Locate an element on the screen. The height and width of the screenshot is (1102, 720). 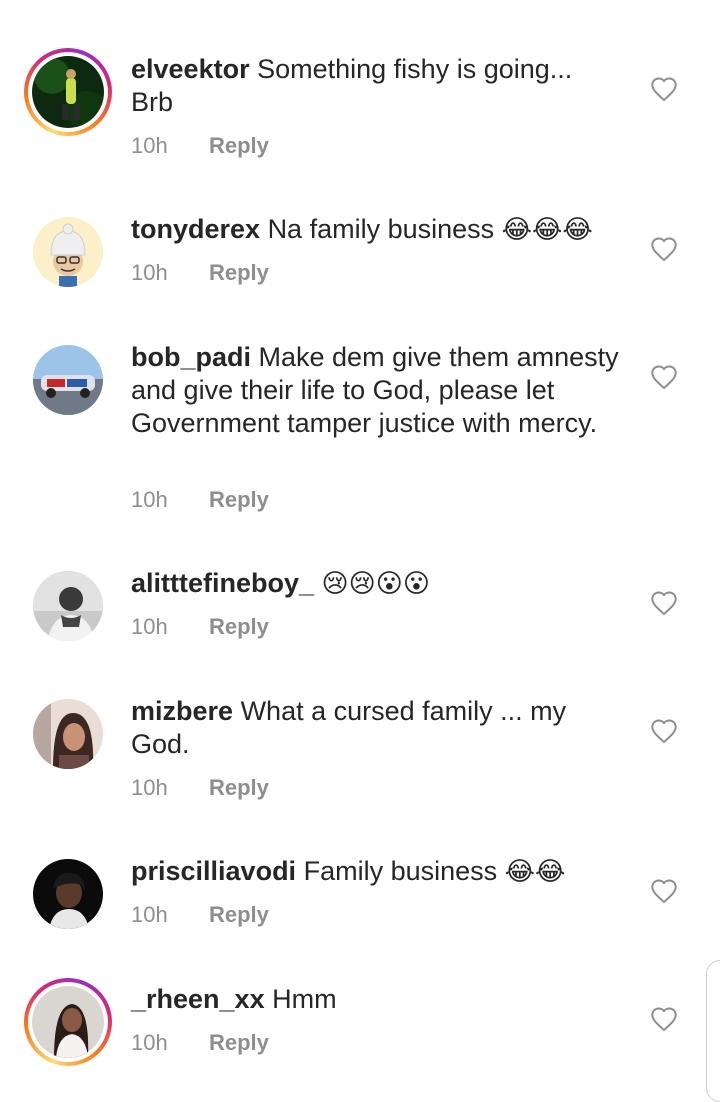
comment-username: priscilliavodi is located at coordinates (213, 871).